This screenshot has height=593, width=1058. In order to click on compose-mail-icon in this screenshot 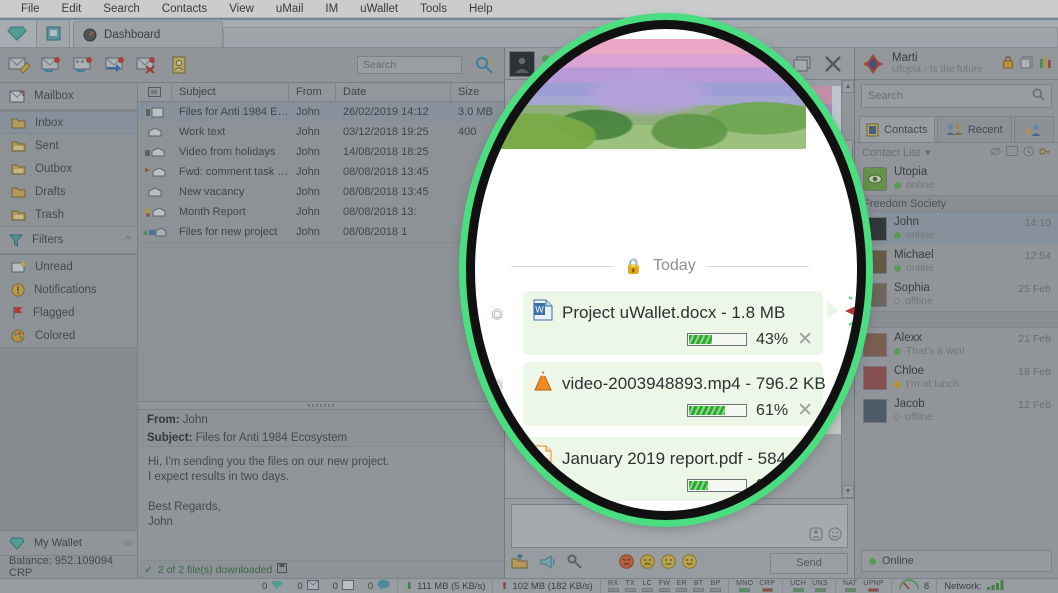, I will do `click(19, 65)`.